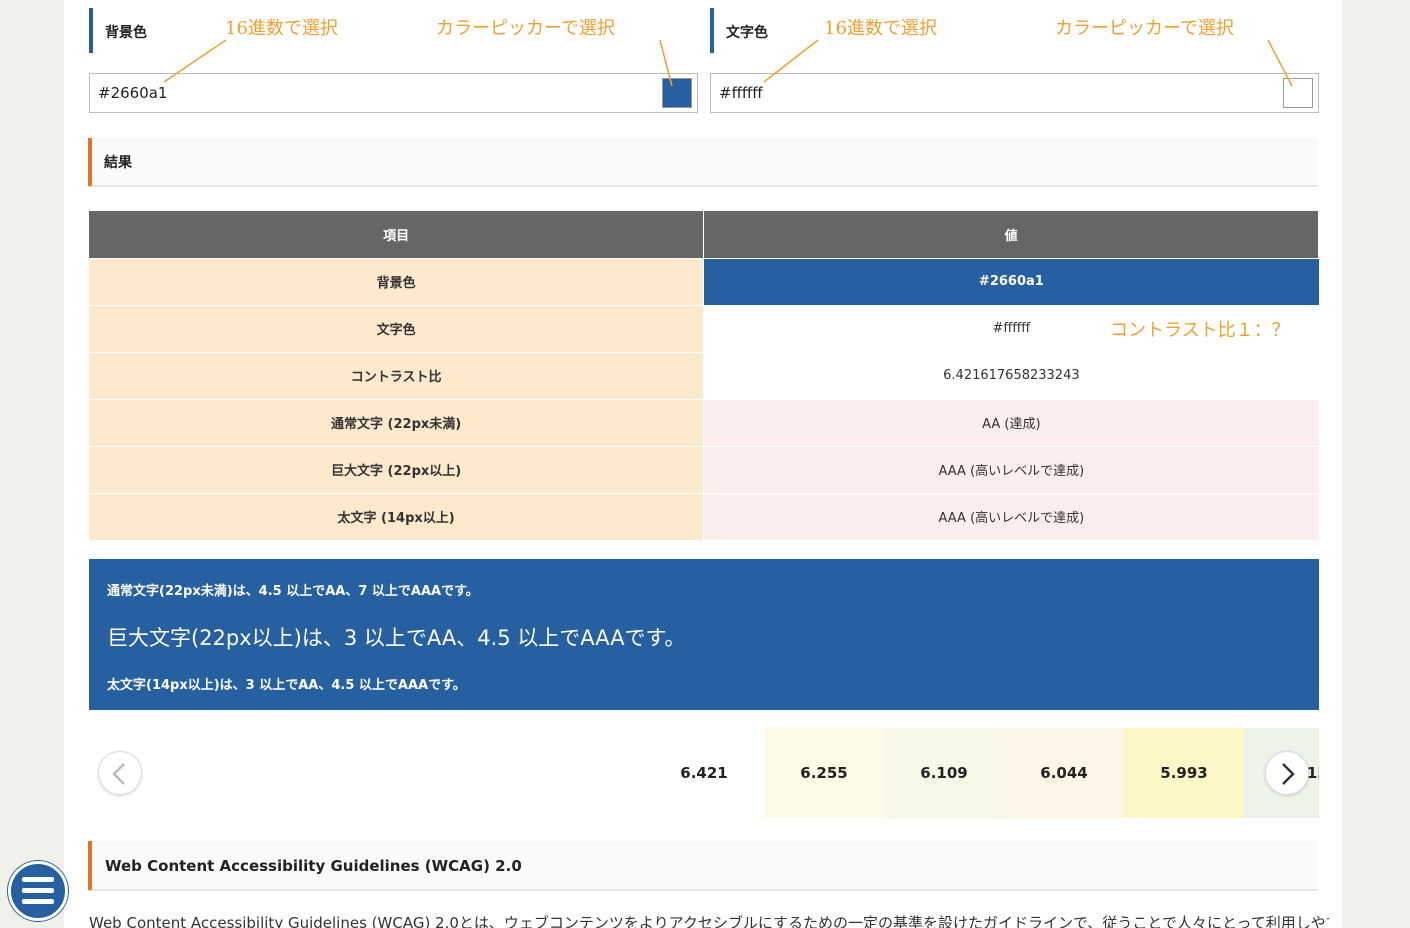  What do you see at coordinates (1011, 234) in the screenshot?
I see `column-header-value: 値` at bounding box center [1011, 234].